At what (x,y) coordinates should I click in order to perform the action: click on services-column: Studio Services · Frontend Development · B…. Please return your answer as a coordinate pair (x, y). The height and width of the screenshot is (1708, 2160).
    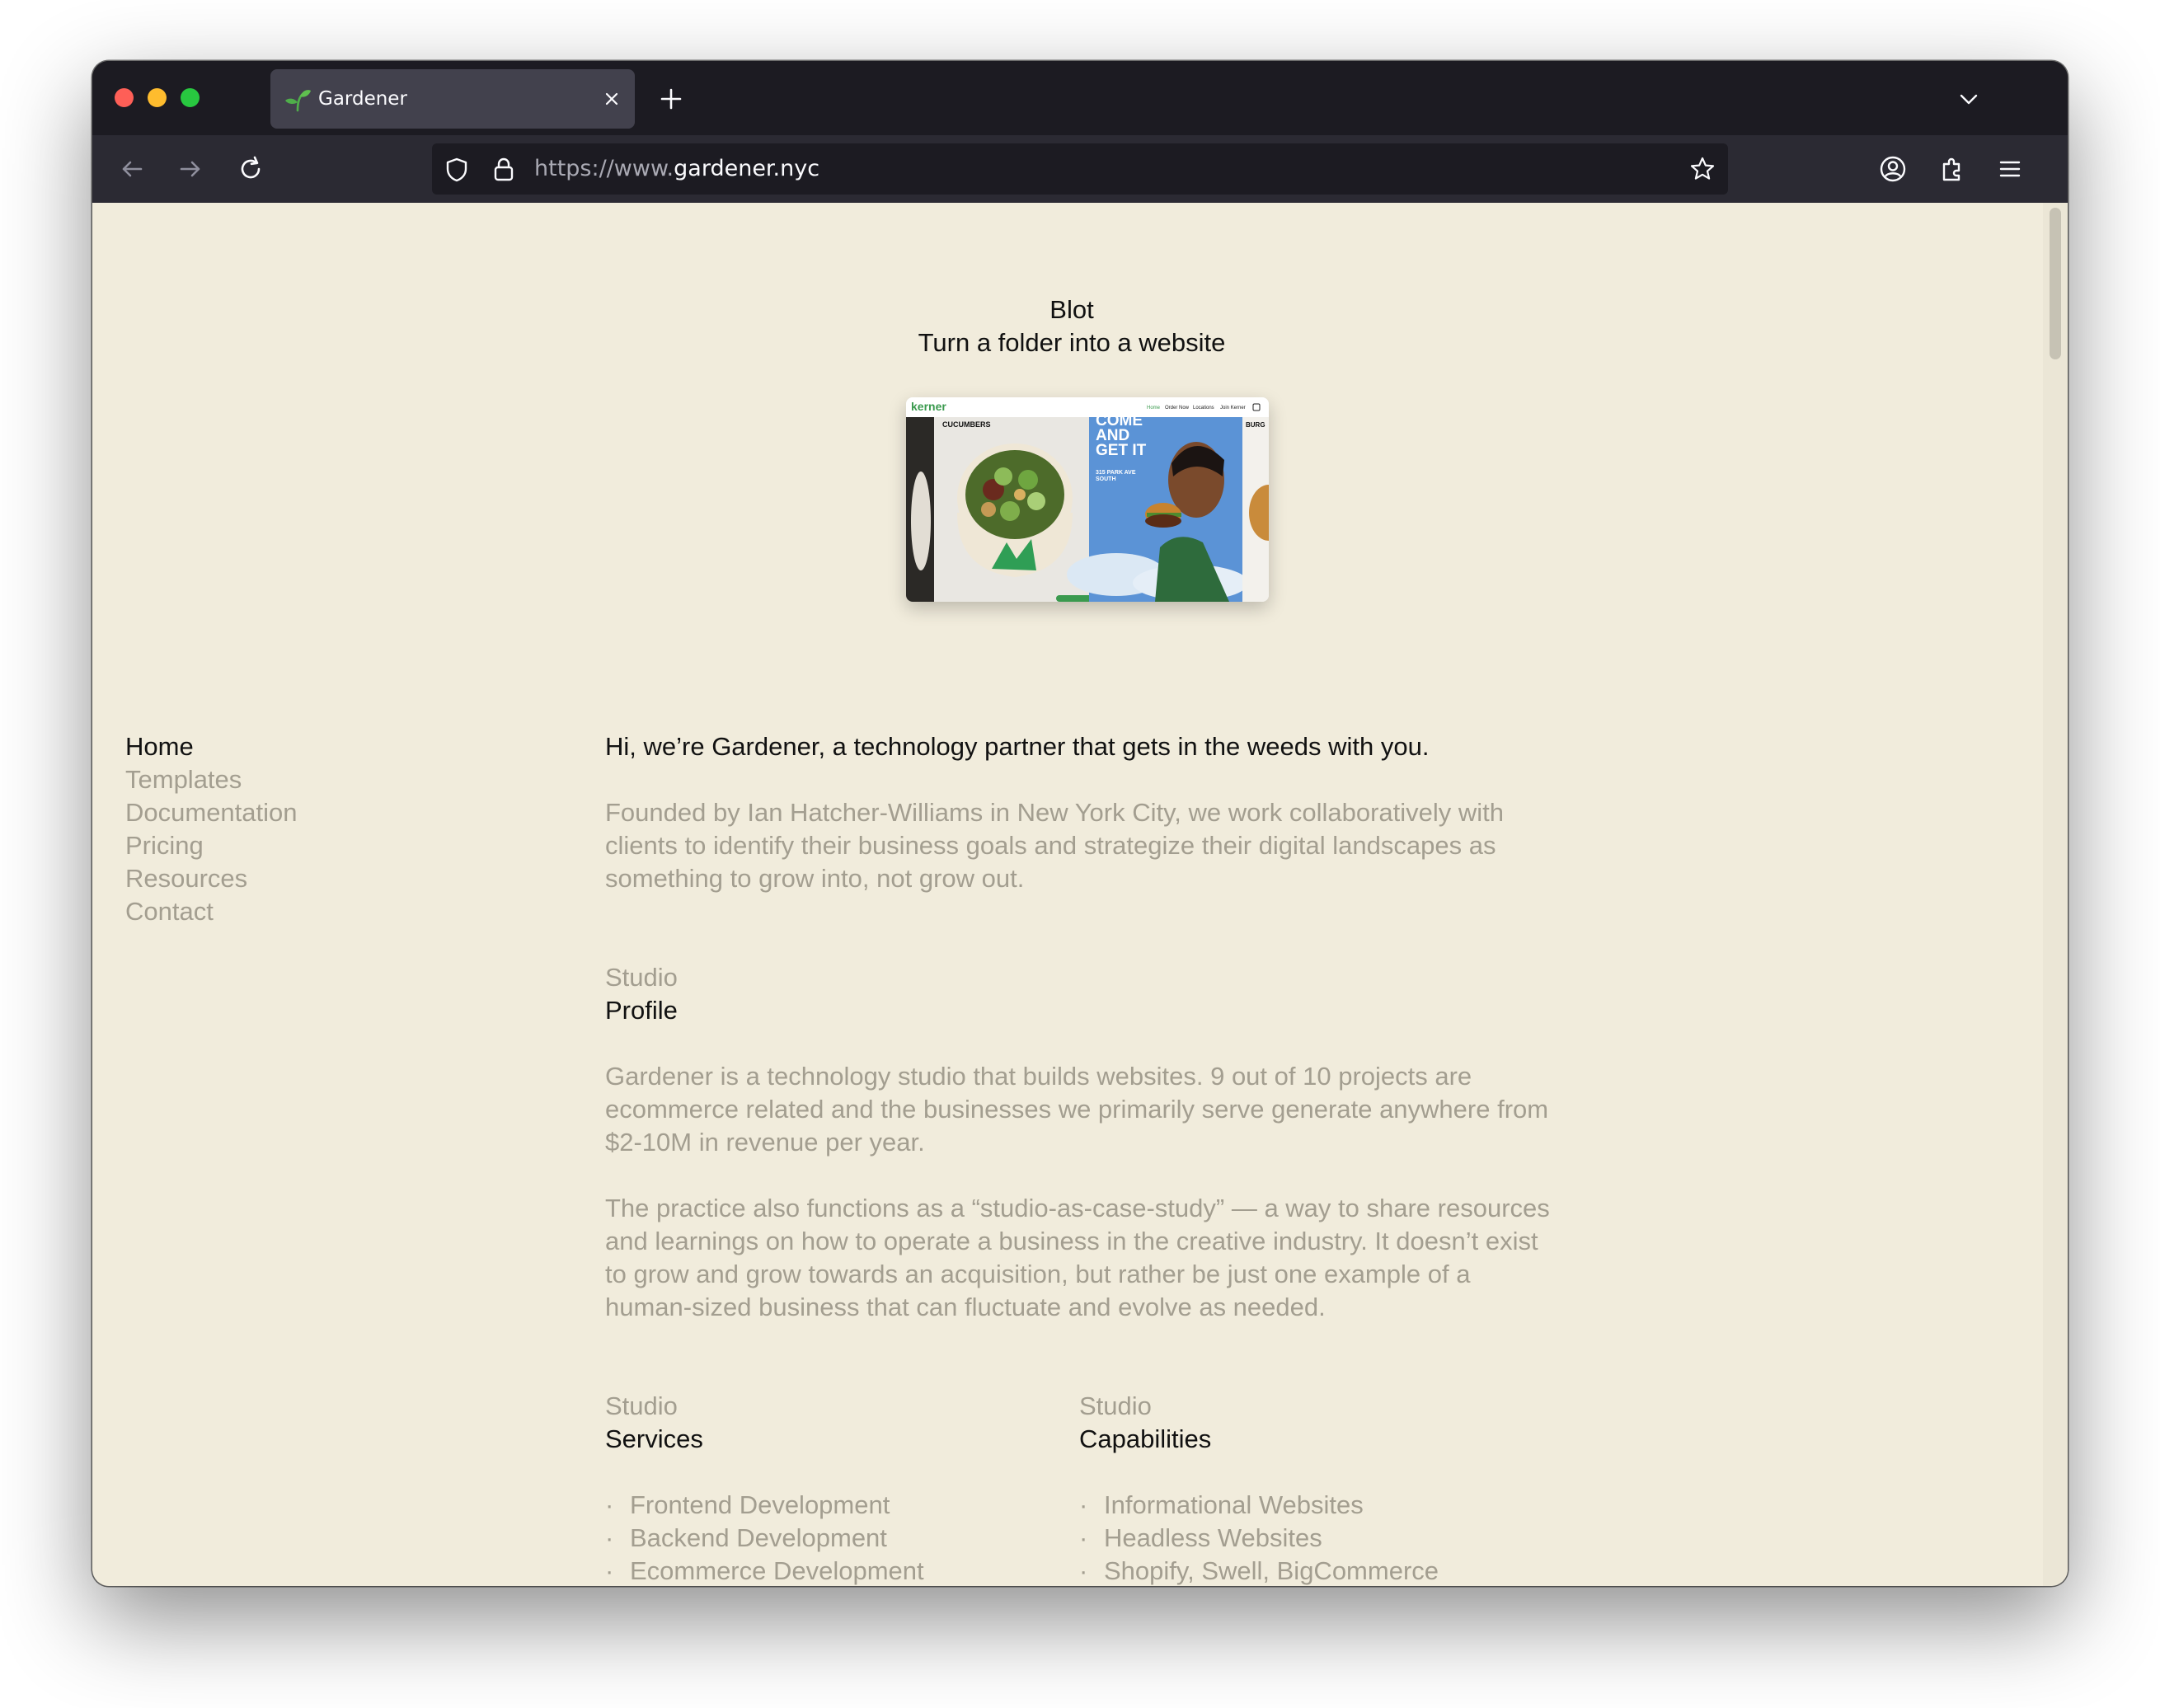
    Looking at the image, I should click on (842, 1488).